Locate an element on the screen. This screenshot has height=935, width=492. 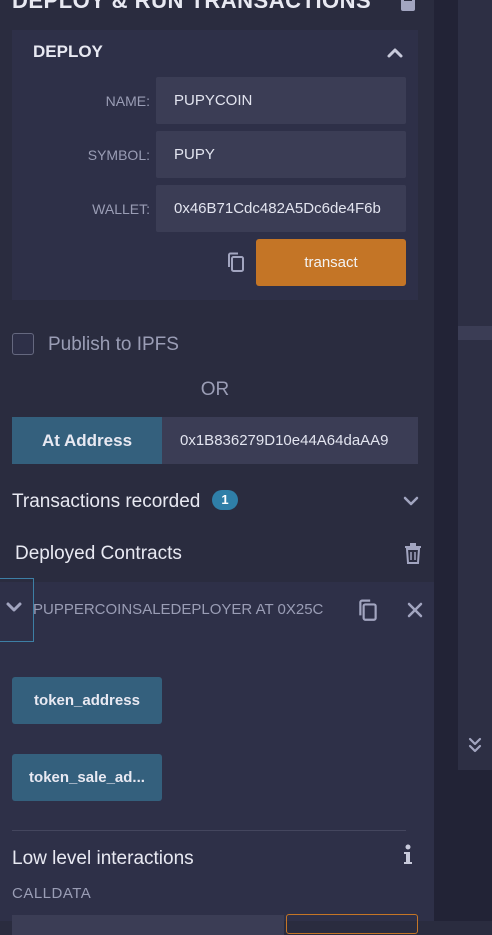
book-icon is located at coordinates (408, 6).